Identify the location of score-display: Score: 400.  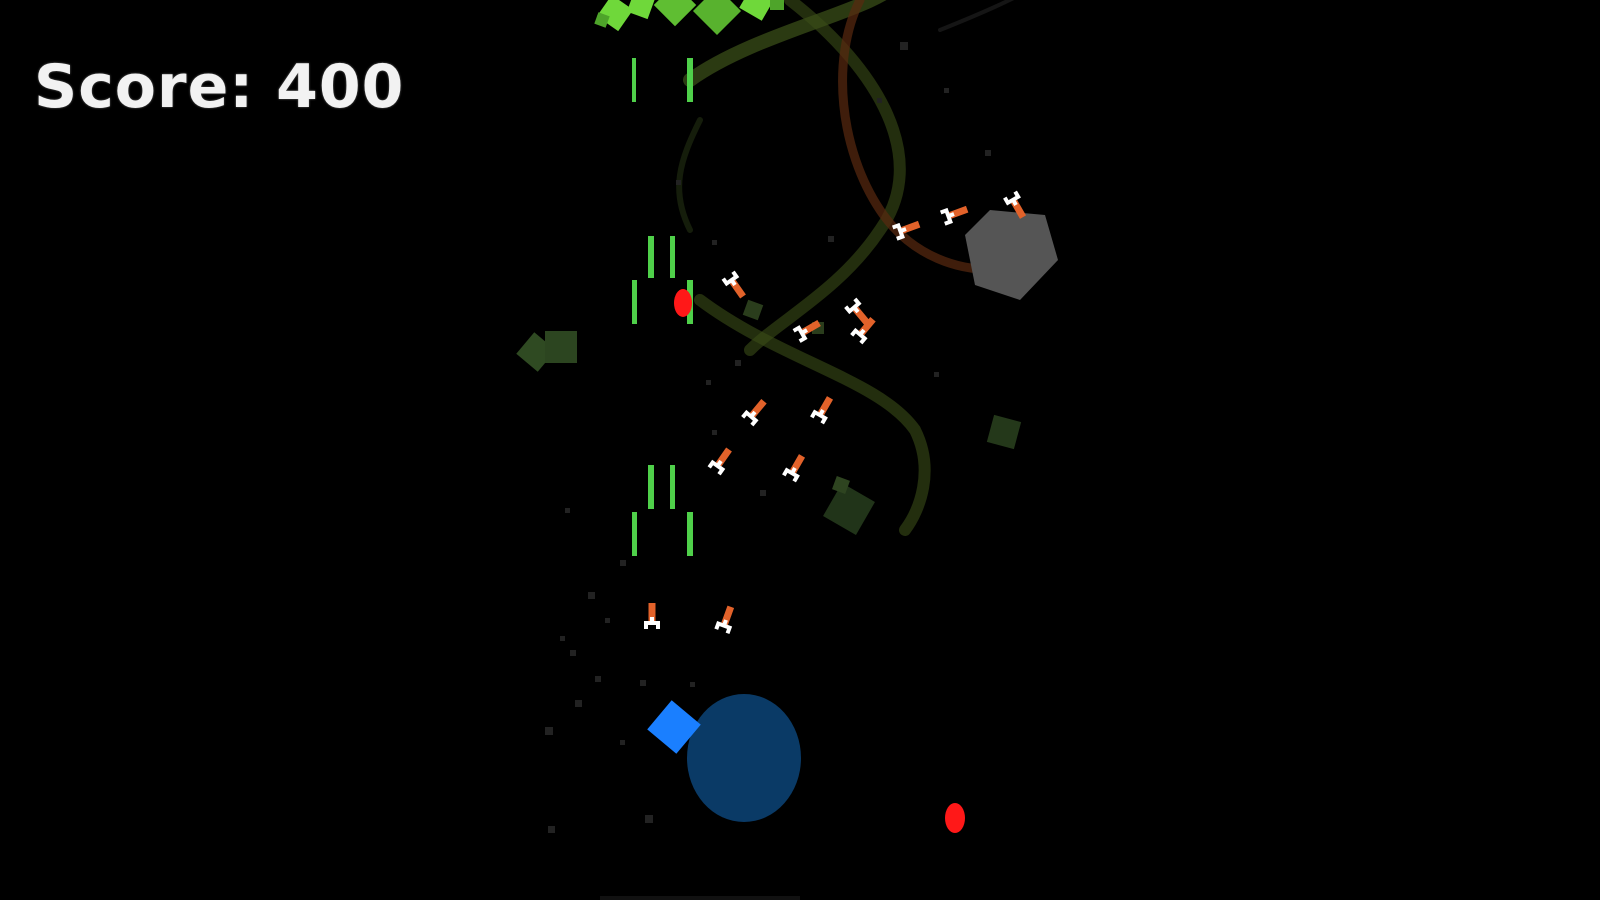
(219, 87).